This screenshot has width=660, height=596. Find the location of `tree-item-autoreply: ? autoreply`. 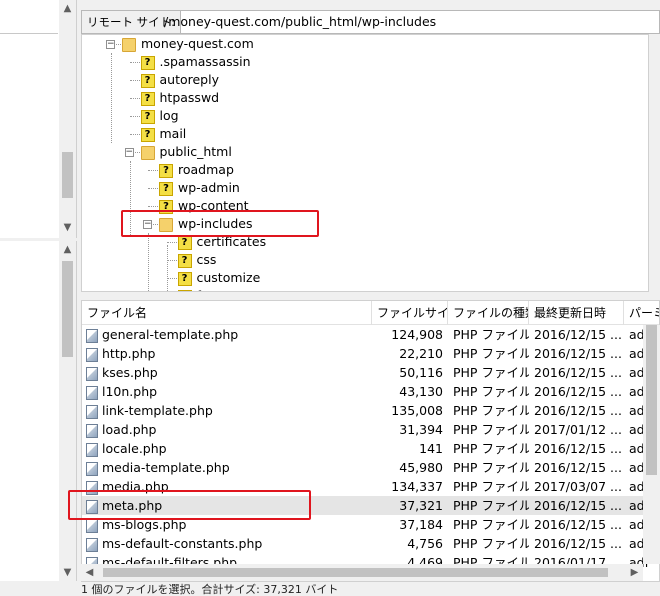

tree-item-autoreply: ? autoreply is located at coordinates (180, 80).